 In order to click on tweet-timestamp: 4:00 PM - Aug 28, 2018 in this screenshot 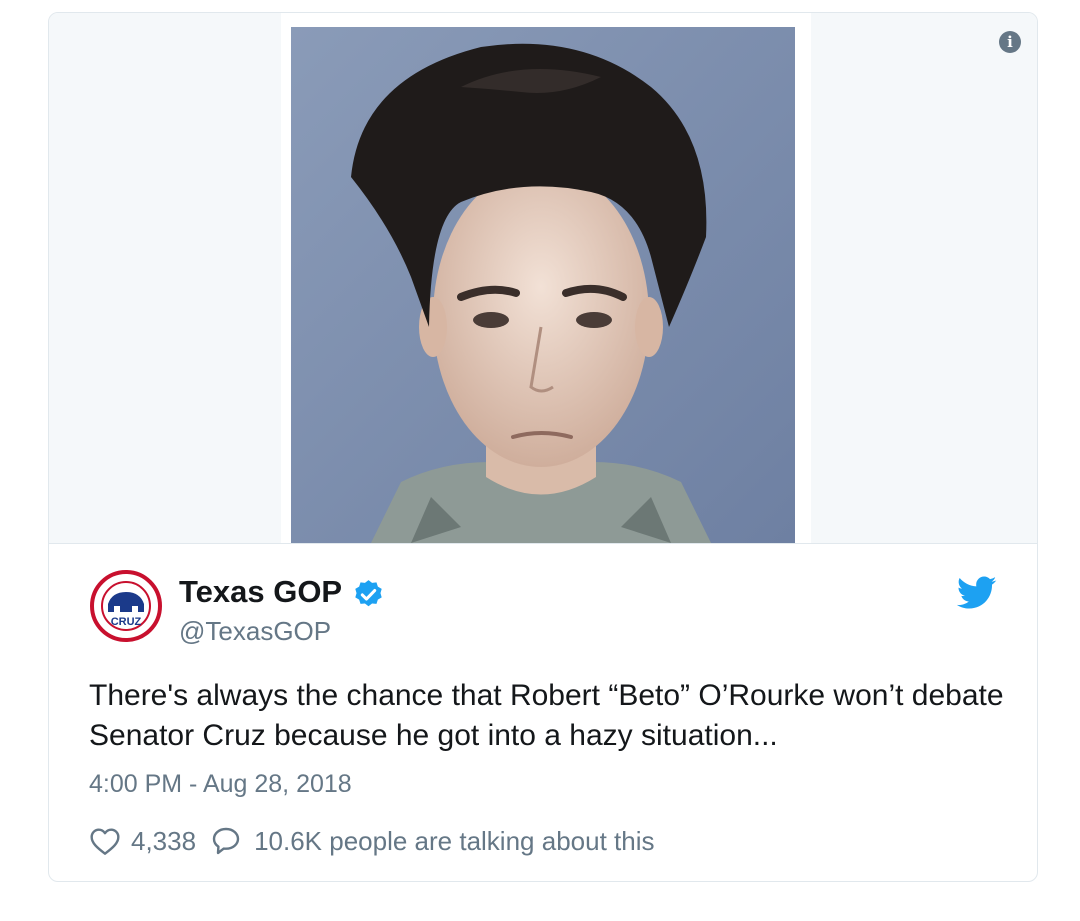, I will do `click(220, 784)`.